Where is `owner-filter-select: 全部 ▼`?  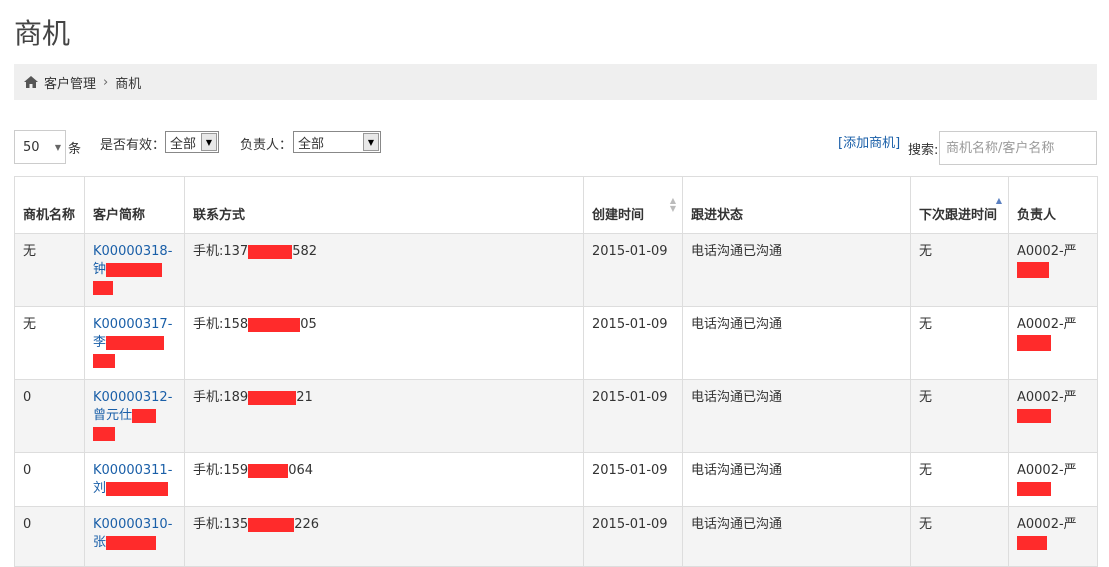
owner-filter-select: 全部 ▼ is located at coordinates (337, 142).